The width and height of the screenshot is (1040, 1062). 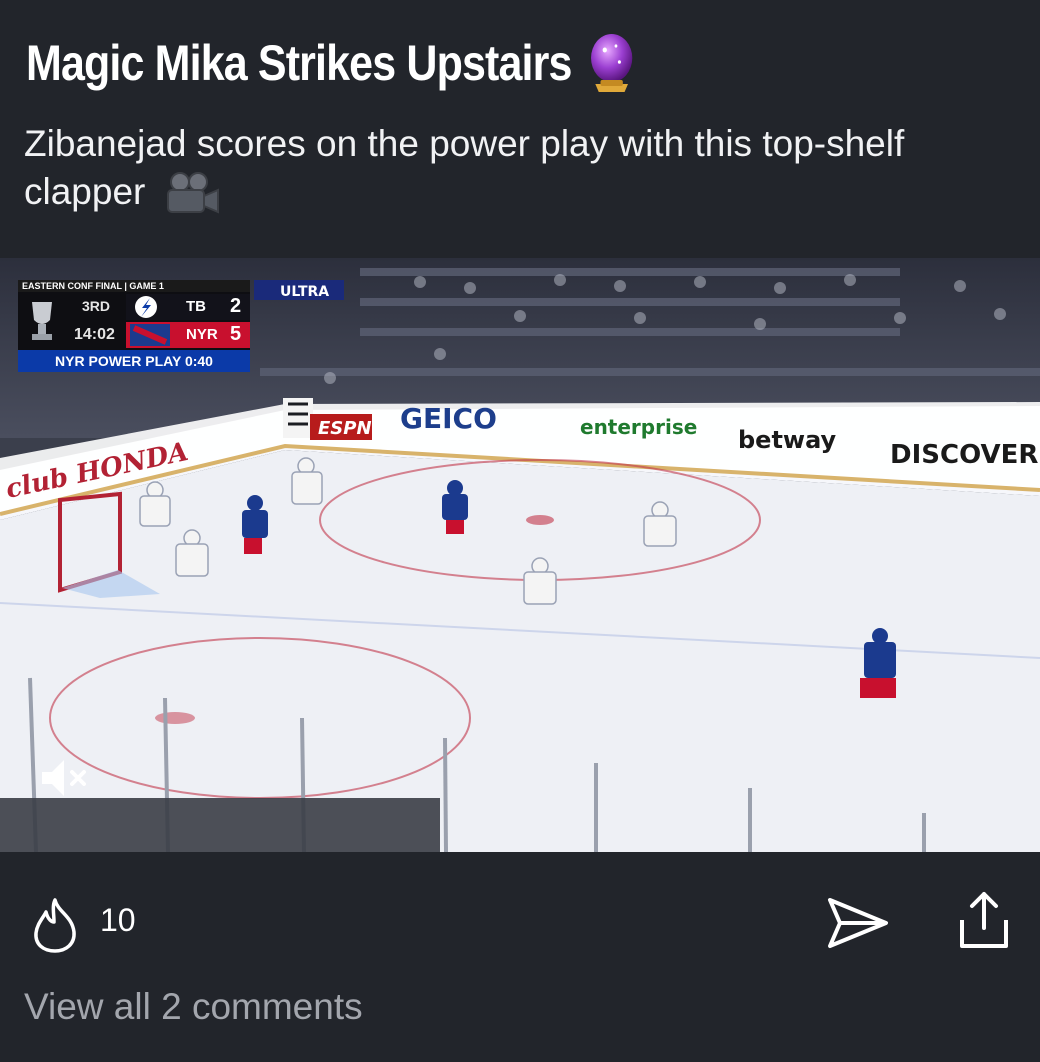 I want to click on svg-text: ESPN, so click(x=345, y=428).